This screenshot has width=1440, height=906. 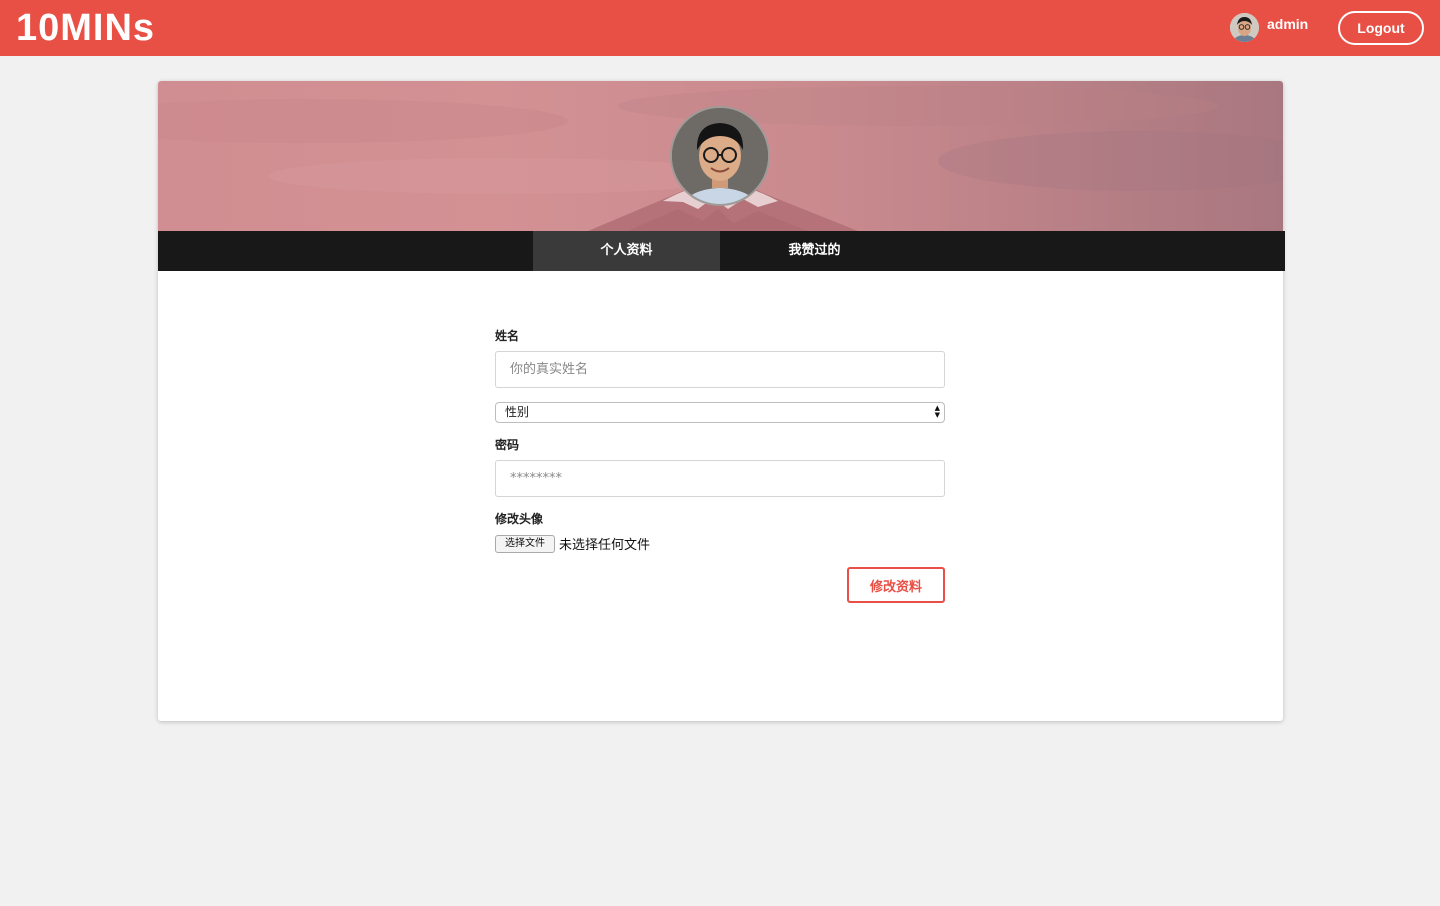 I want to click on cover-image, so click(x=720, y=156).